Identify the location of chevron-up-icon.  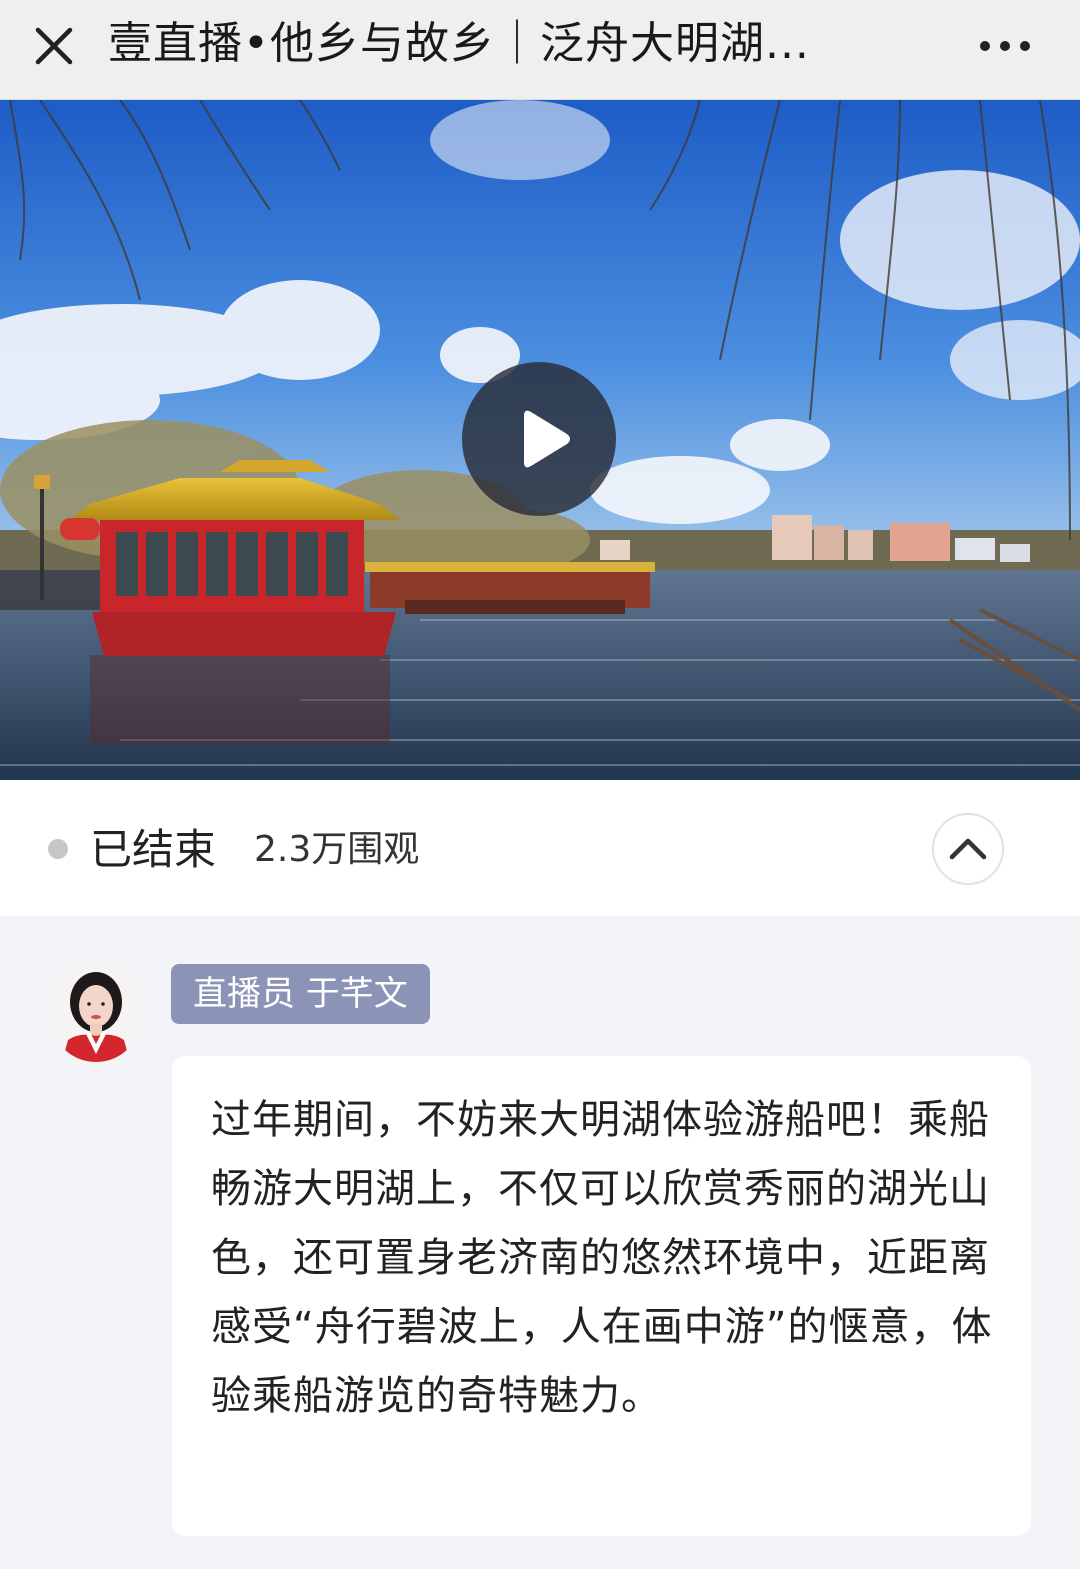
(968, 849).